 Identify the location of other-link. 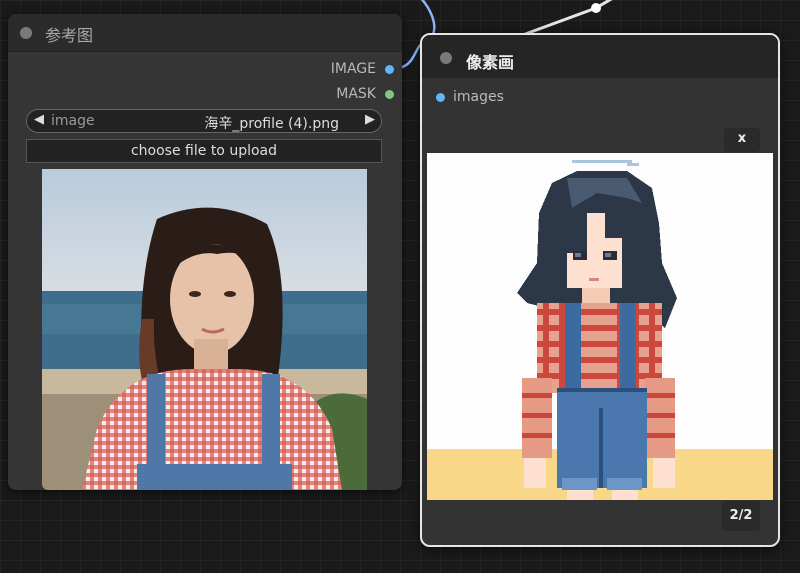
(566, 19).